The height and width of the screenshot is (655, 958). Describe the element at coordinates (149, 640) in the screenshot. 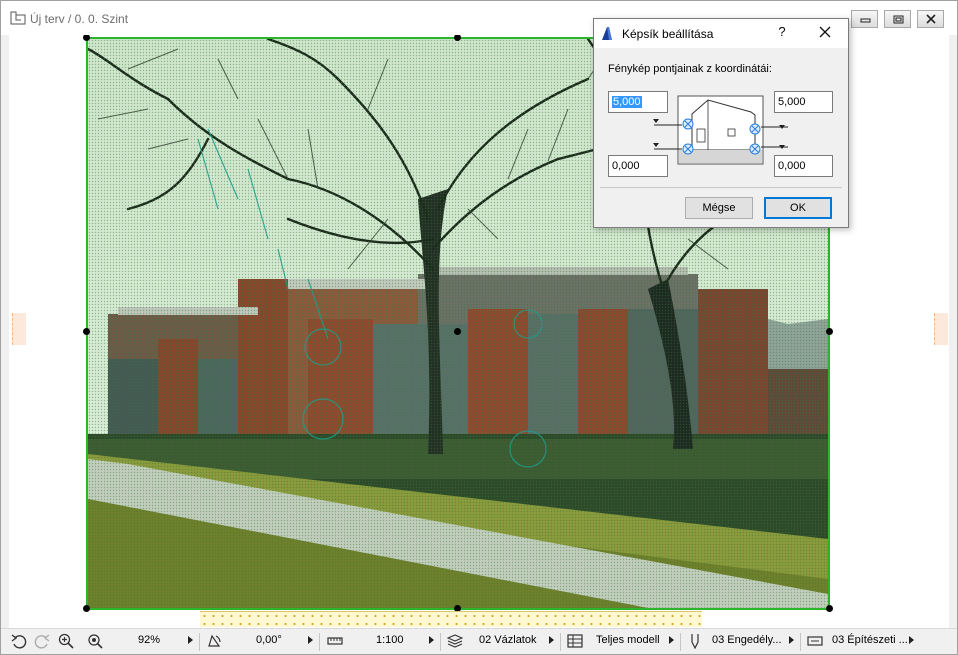

I see `zoom-value: 92%` at that location.